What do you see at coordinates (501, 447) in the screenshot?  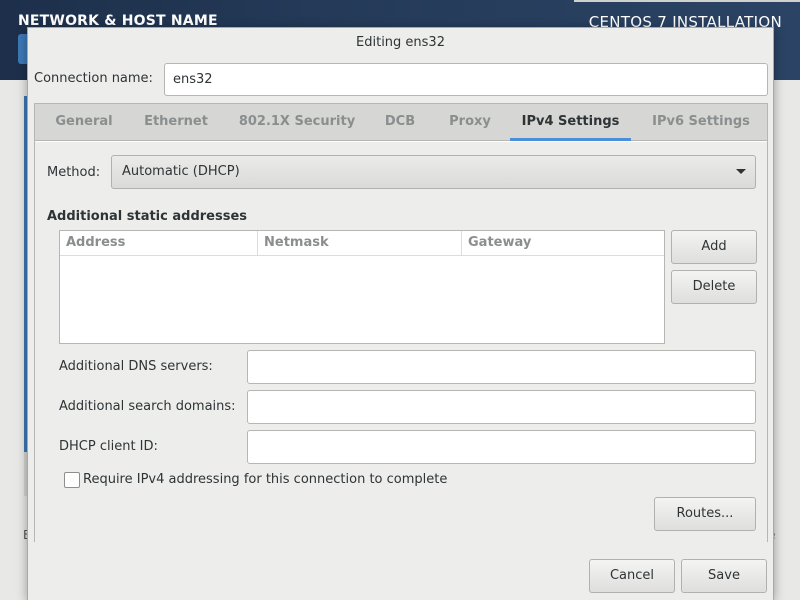 I see `dhcp-client-id-input` at bounding box center [501, 447].